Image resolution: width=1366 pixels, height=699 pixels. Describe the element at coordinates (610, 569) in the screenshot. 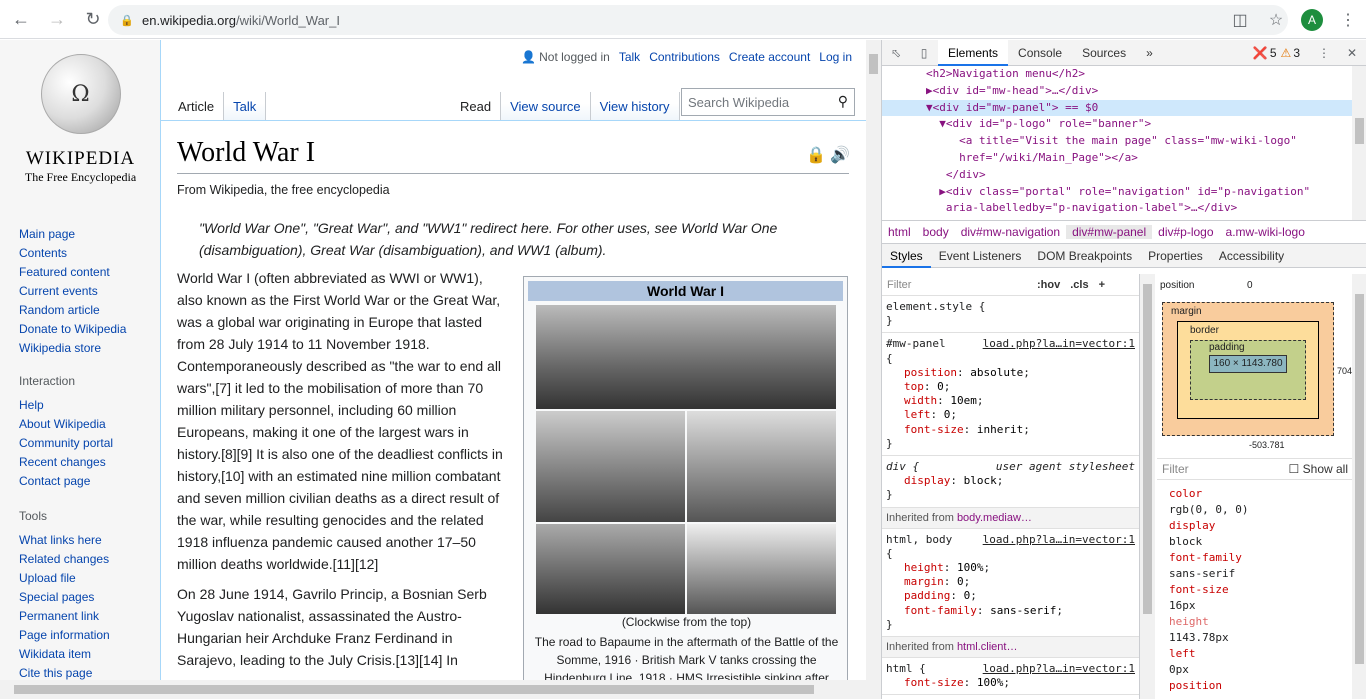

I see `machine-gun-photo` at that location.